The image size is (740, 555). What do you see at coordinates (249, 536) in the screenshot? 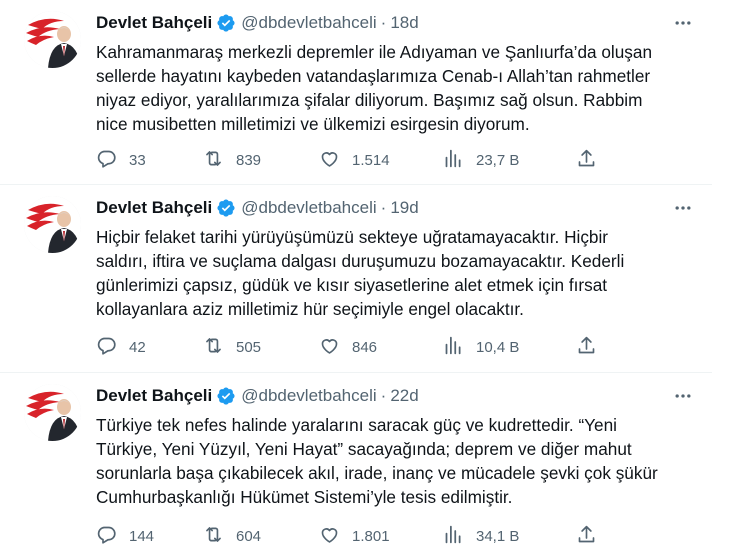
I see `retweet-count: 604` at bounding box center [249, 536].